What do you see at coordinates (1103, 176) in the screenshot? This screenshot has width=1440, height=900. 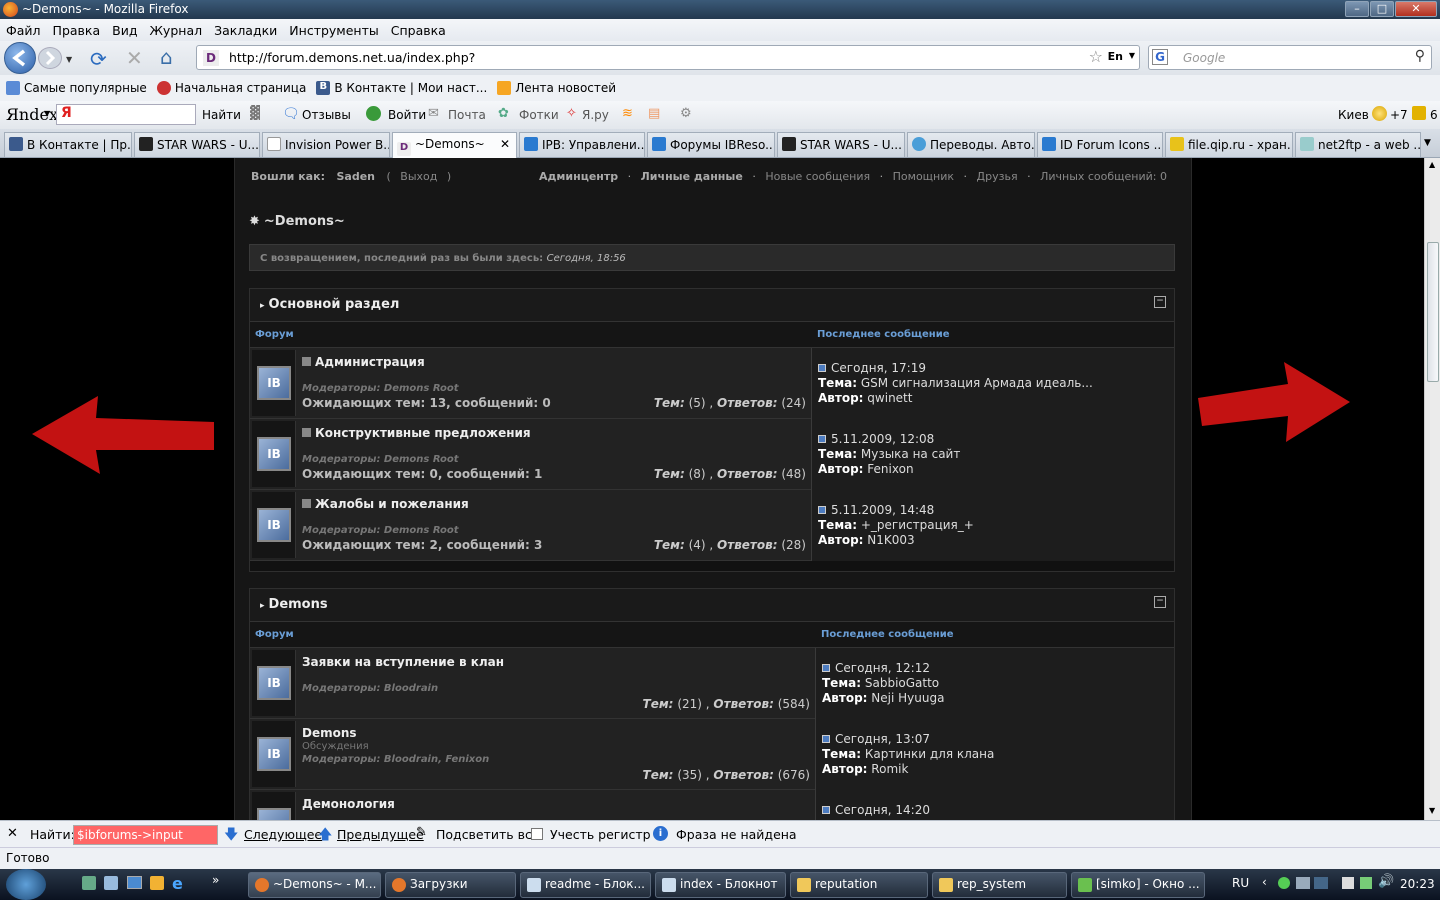 I see `private-messages-link: Личных сообщений: 0` at bounding box center [1103, 176].